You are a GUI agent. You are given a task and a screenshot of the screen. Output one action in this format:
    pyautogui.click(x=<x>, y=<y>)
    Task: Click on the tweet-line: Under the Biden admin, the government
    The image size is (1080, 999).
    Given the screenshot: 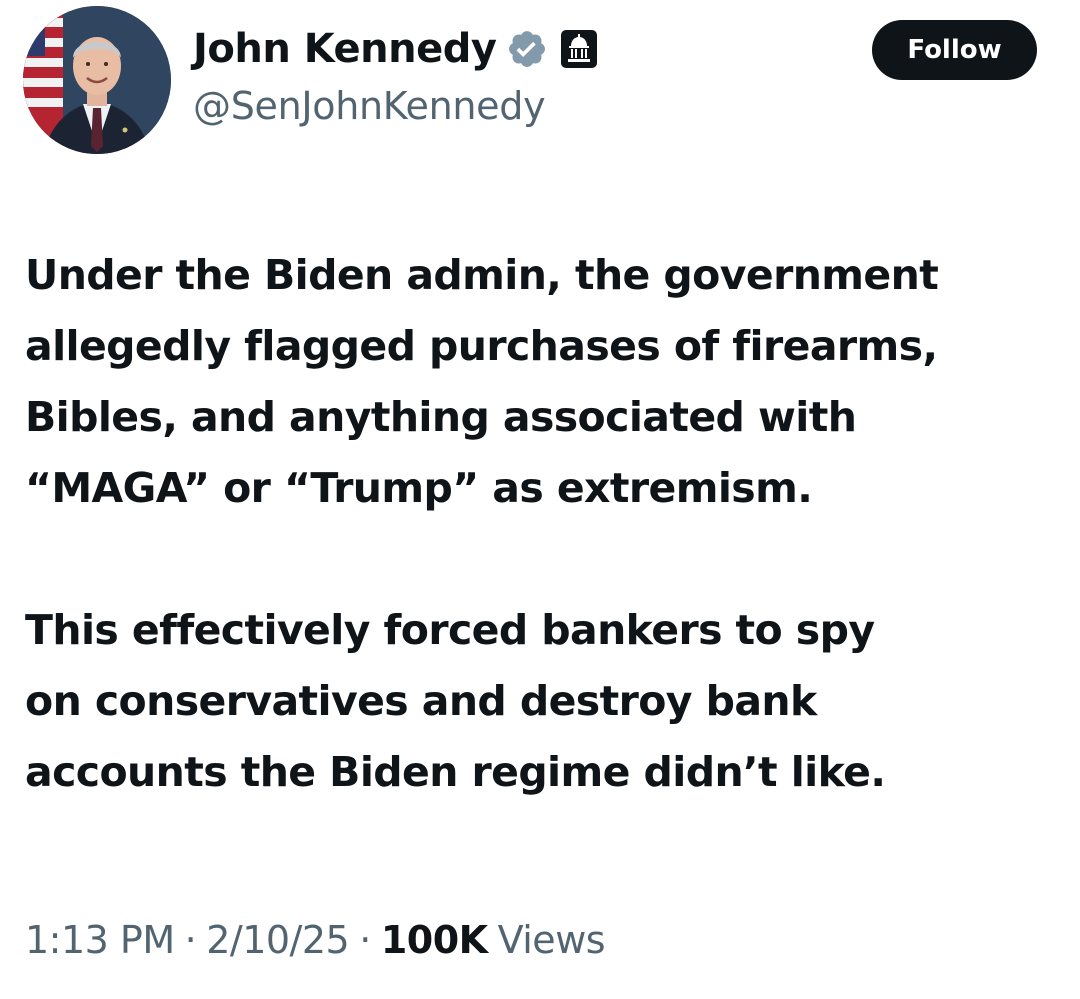 What is the action you would take?
    pyautogui.click(x=482, y=275)
    